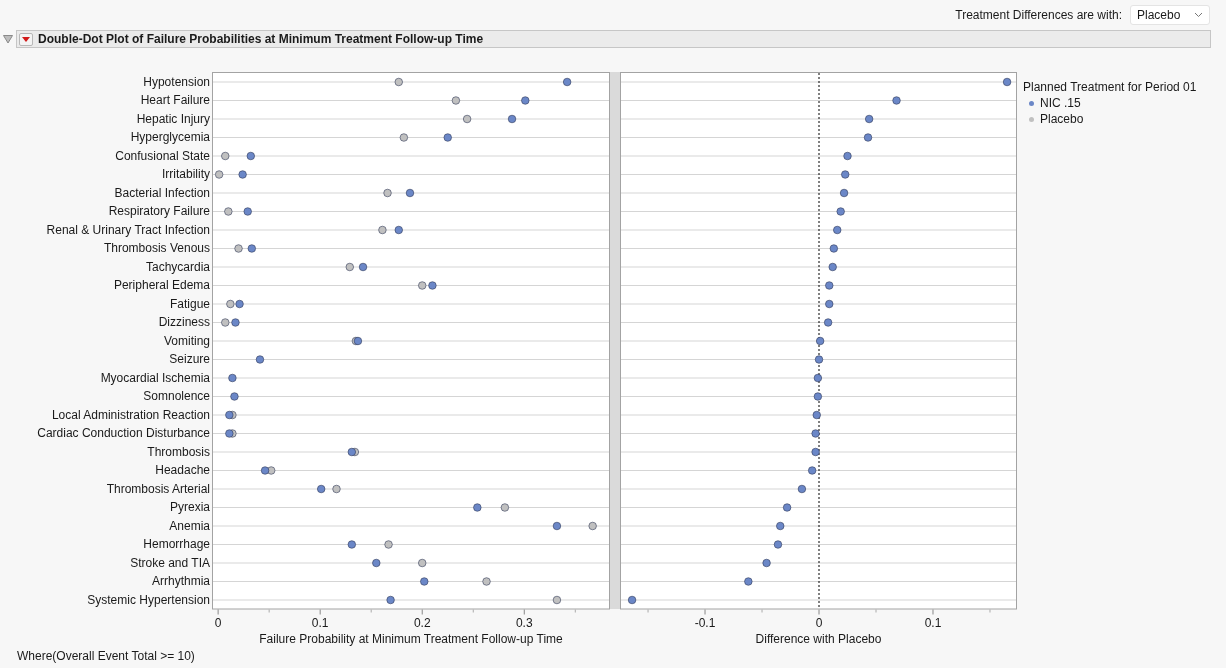 This screenshot has width=1226, height=668. What do you see at coordinates (159, 212) in the screenshot?
I see `category-label: Respiratory Failure` at bounding box center [159, 212].